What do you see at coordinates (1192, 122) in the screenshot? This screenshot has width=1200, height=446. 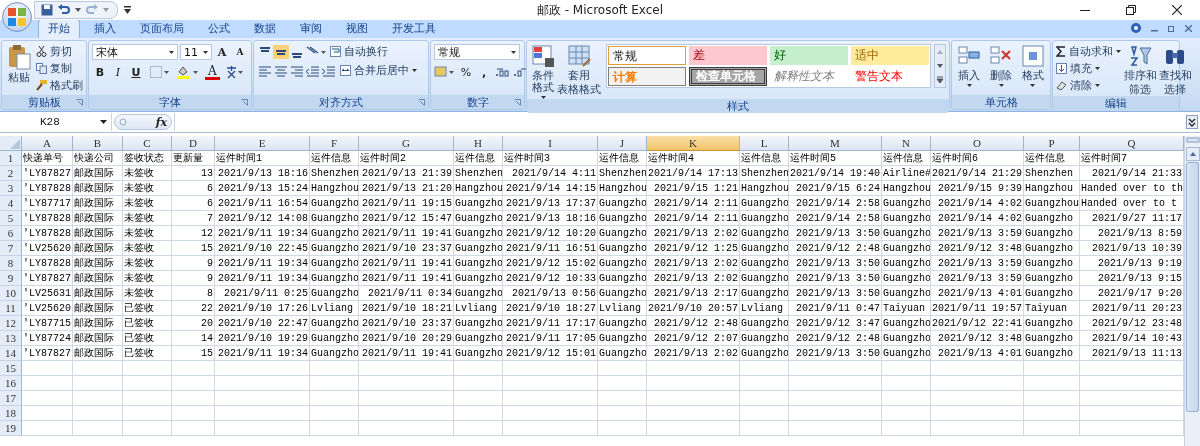 I see `expand-icon` at bounding box center [1192, 122].